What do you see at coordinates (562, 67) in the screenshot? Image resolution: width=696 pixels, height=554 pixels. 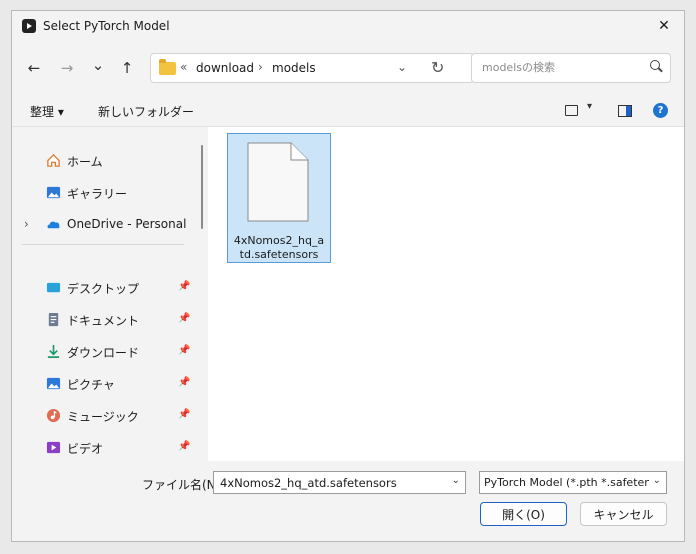 I see `search-input` at bounding box center [562, 67].